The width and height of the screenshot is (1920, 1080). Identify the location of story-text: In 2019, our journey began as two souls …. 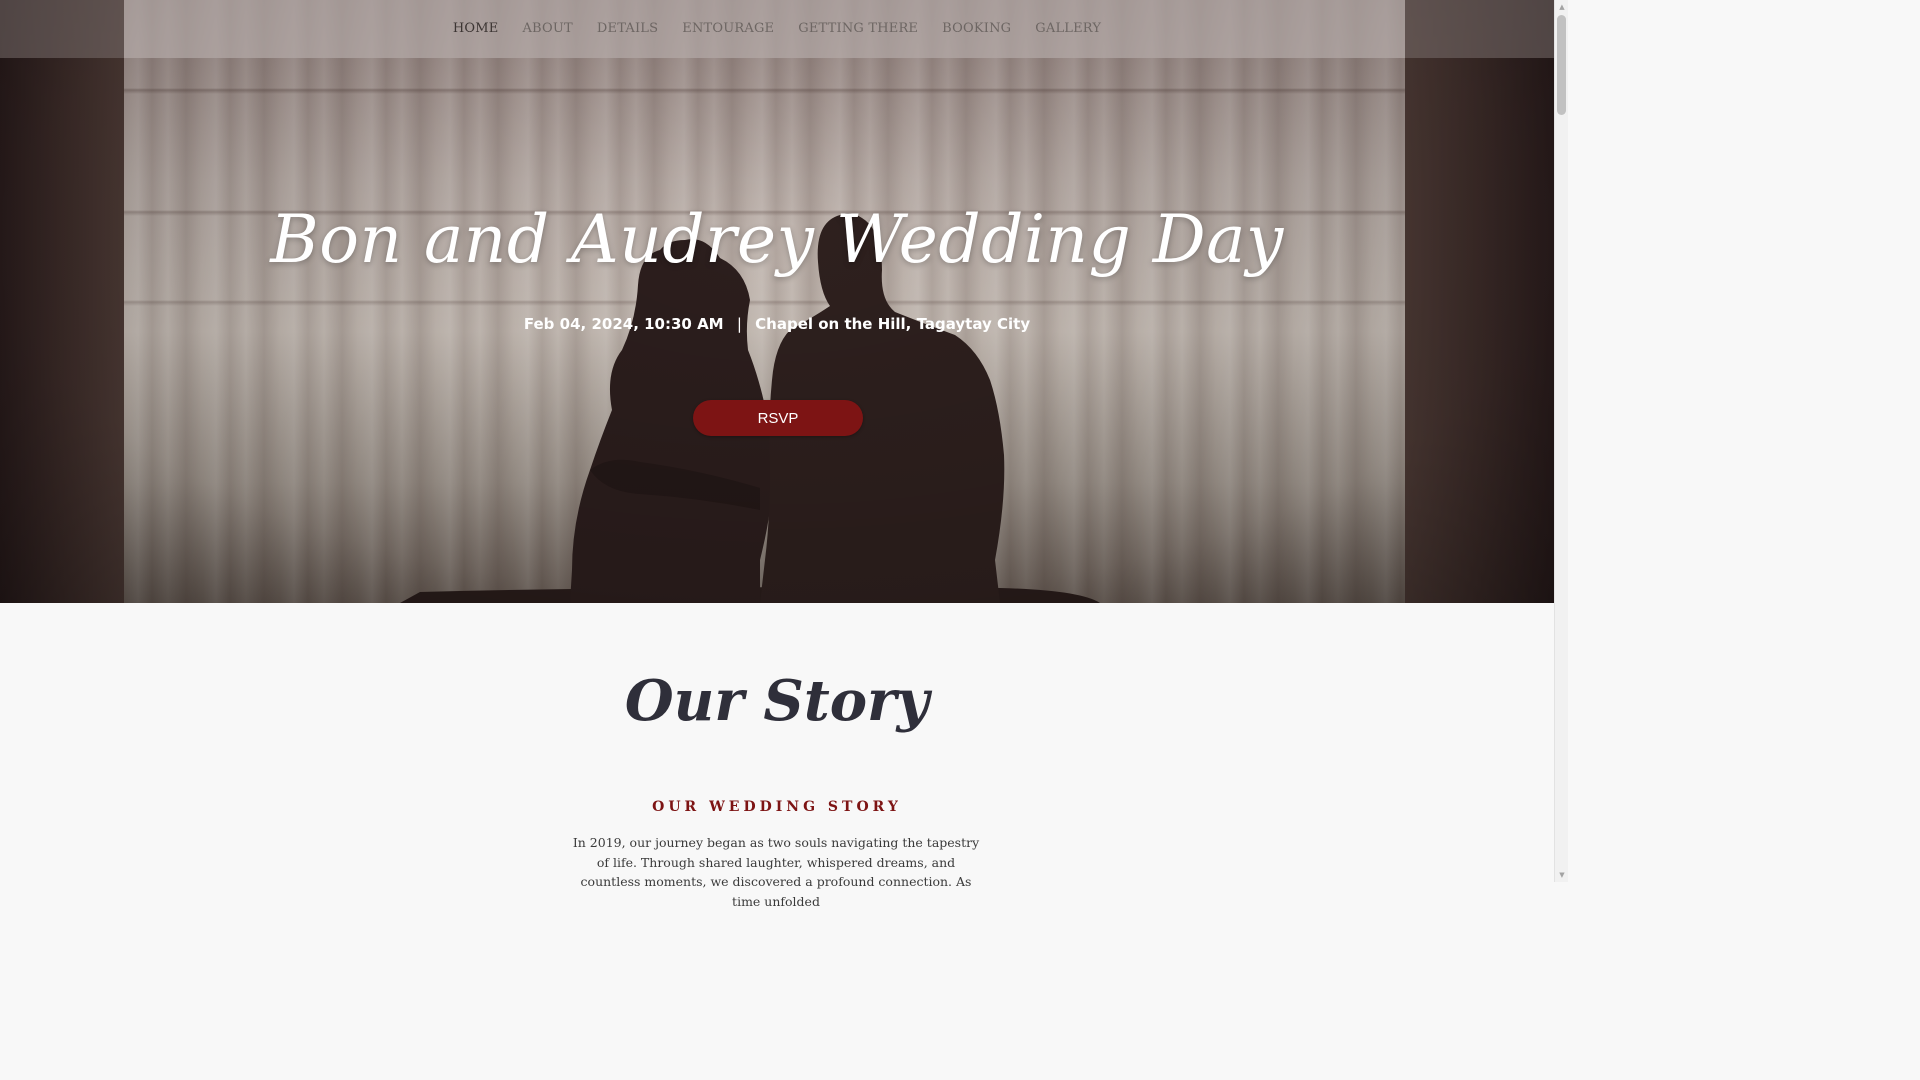
(776, 872).